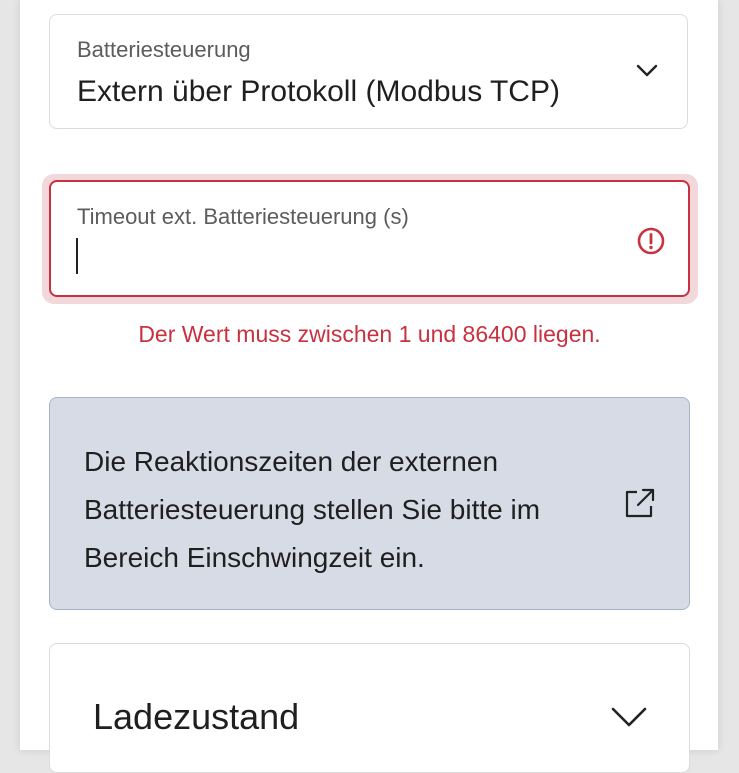  I want to click on state-of-charge-accordion: Ladezustand, so click(369, 708).